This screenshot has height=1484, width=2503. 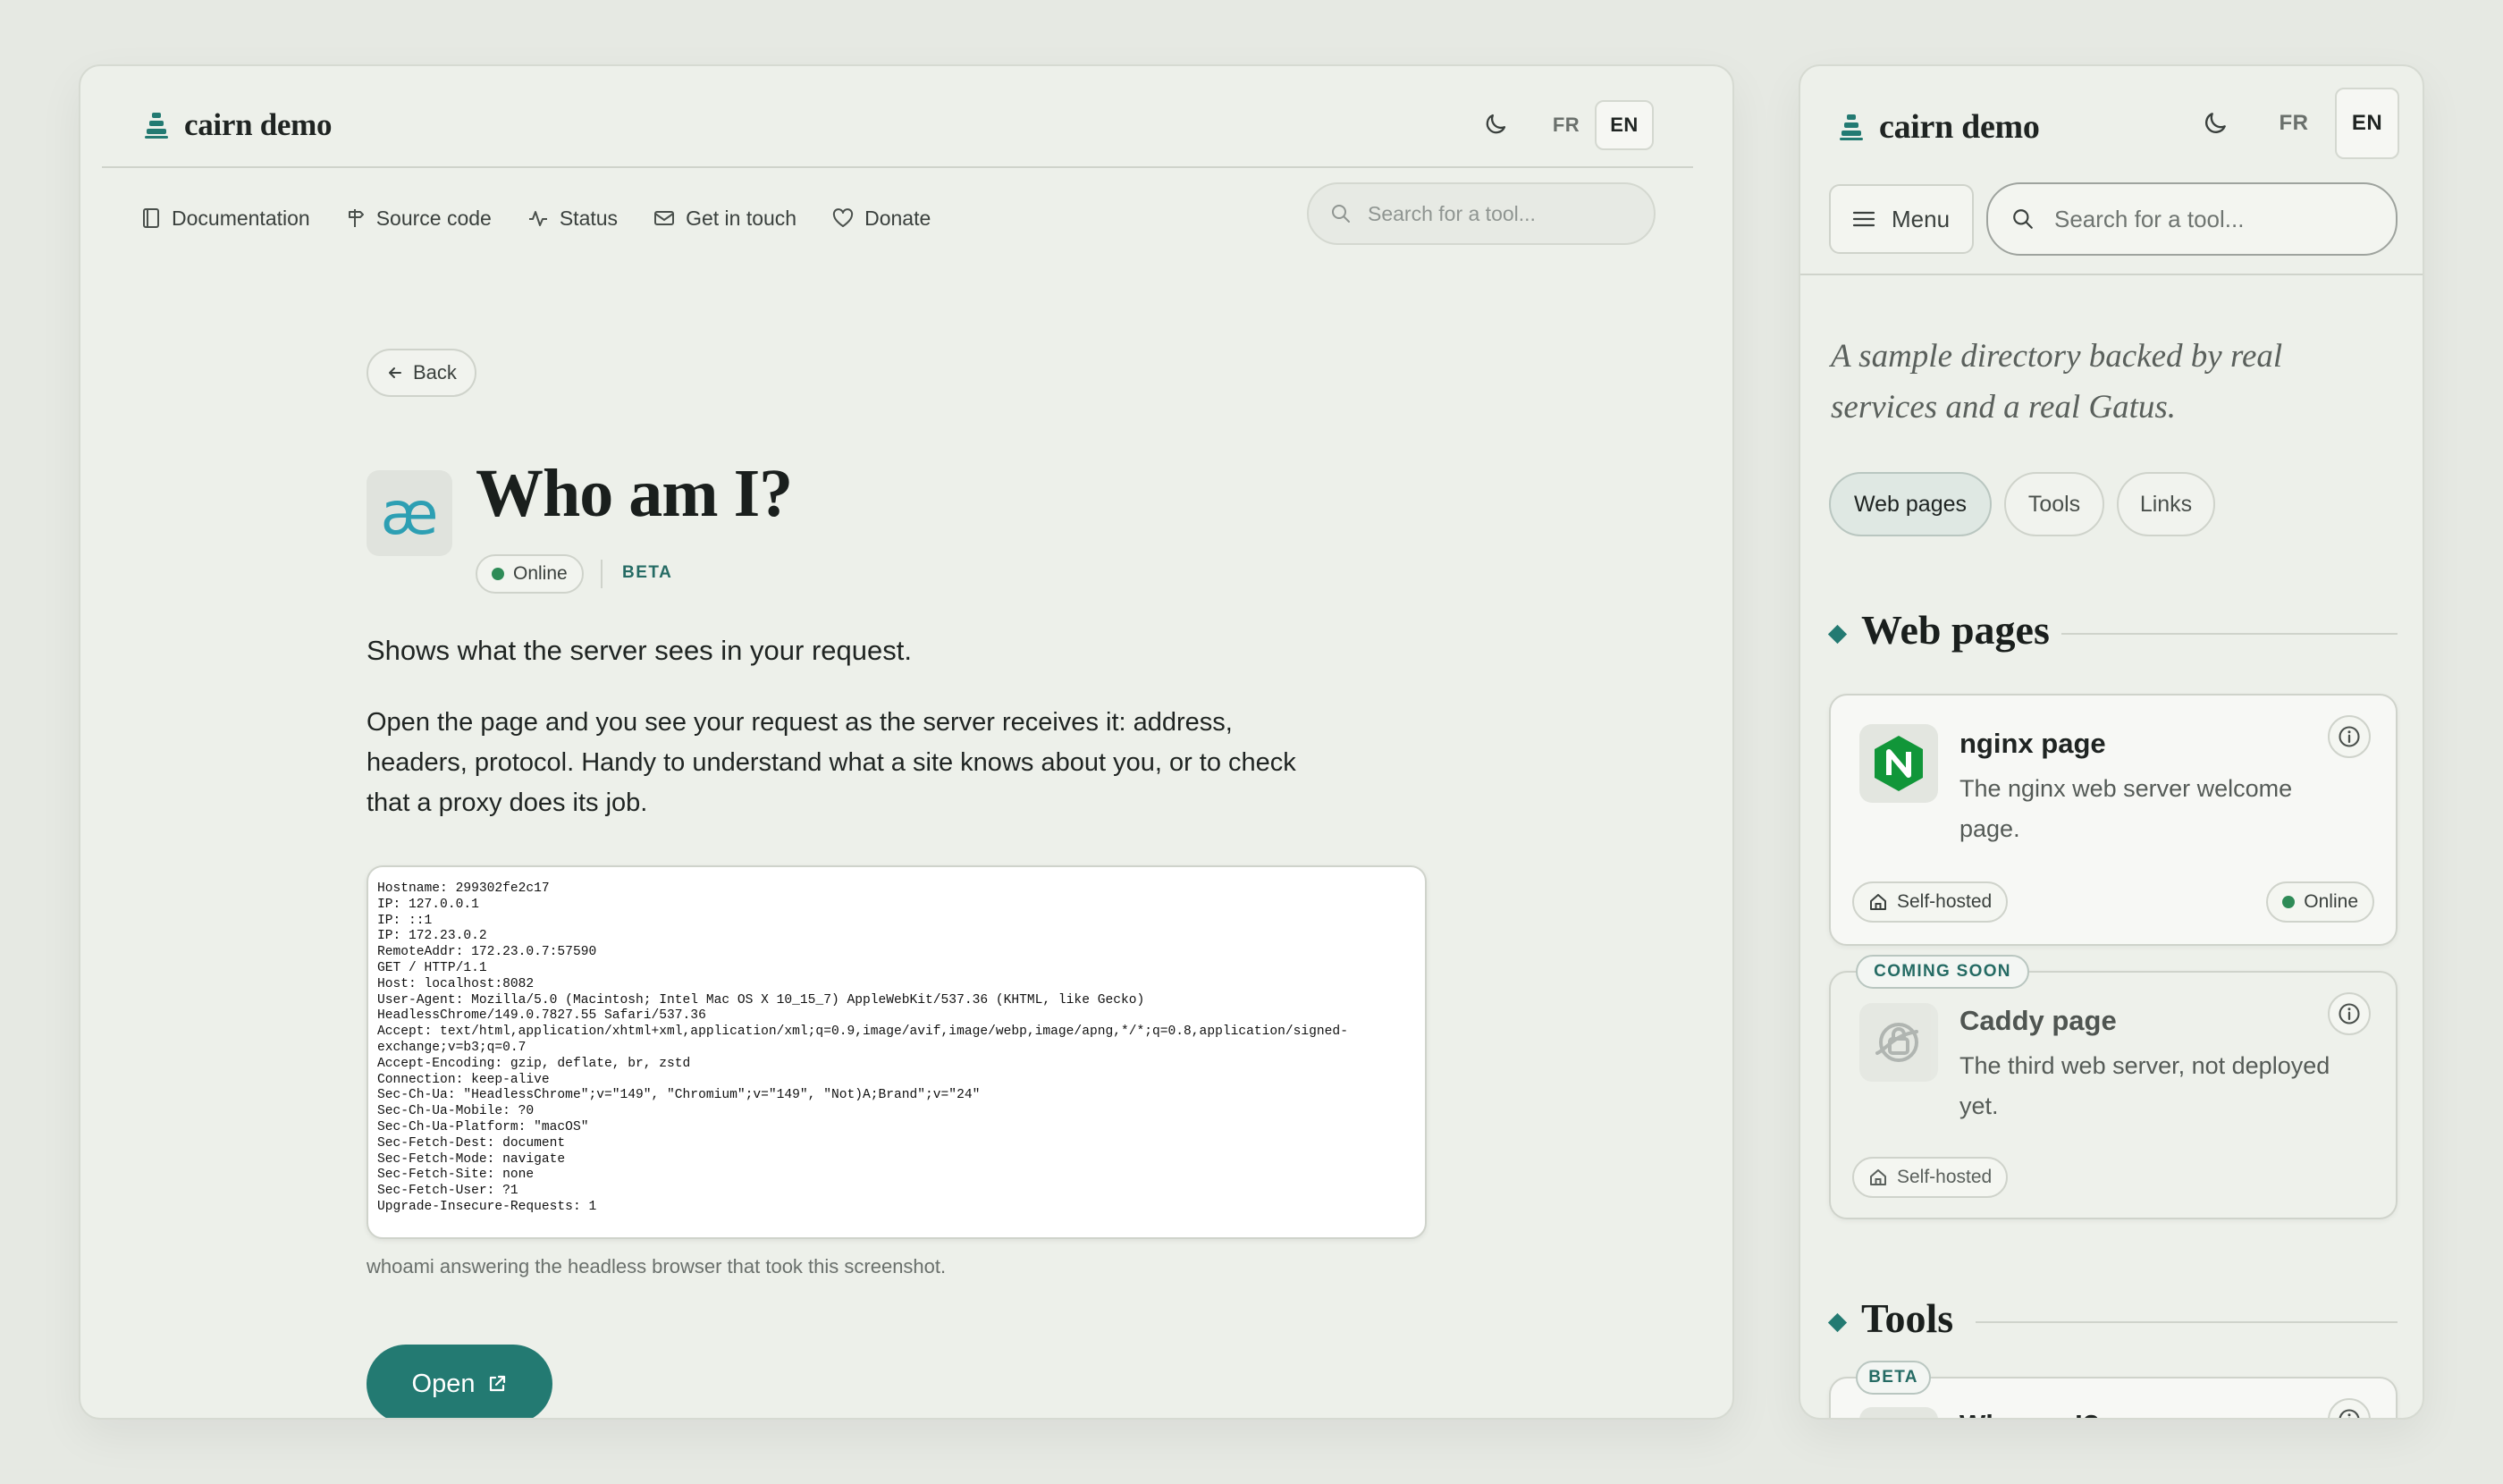 What do you see at coordinates (447, 1191) in the screenshot?
I see `output-line: Sec-Fetch-User: ?1` at bounding box center [447, 1191].